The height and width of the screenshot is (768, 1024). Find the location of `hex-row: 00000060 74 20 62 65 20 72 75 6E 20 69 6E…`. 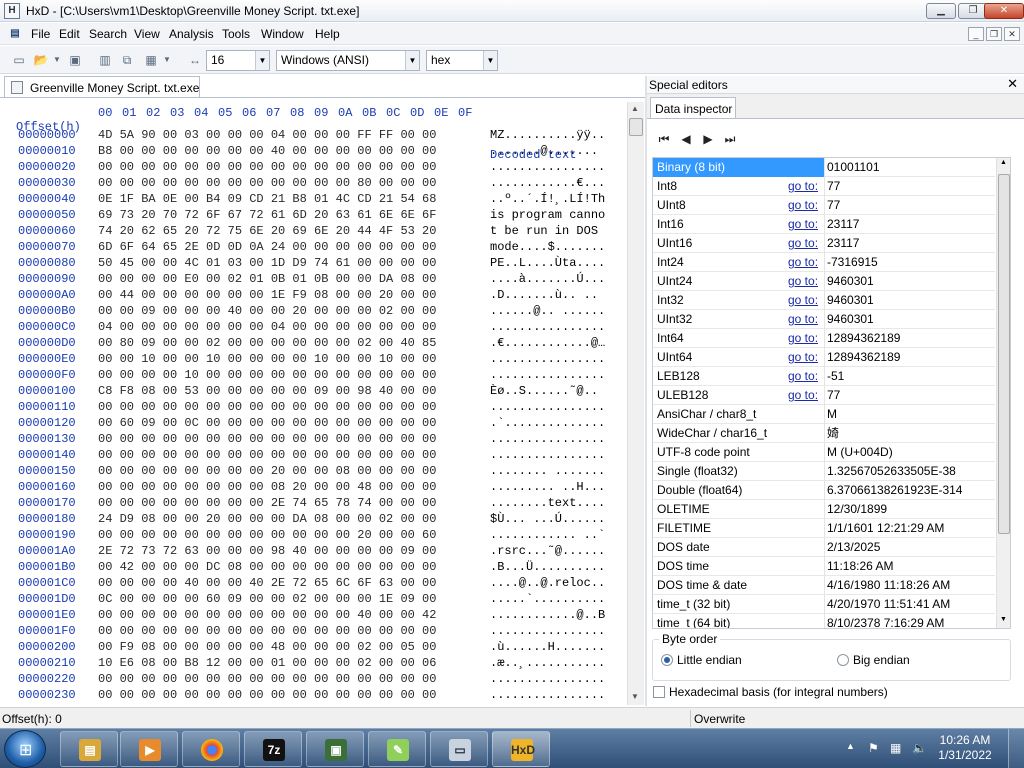

hex-row: 00000060 74 20 62 65 20 72 75 6E 20 69 6E… is located at coordinates (313, 232).